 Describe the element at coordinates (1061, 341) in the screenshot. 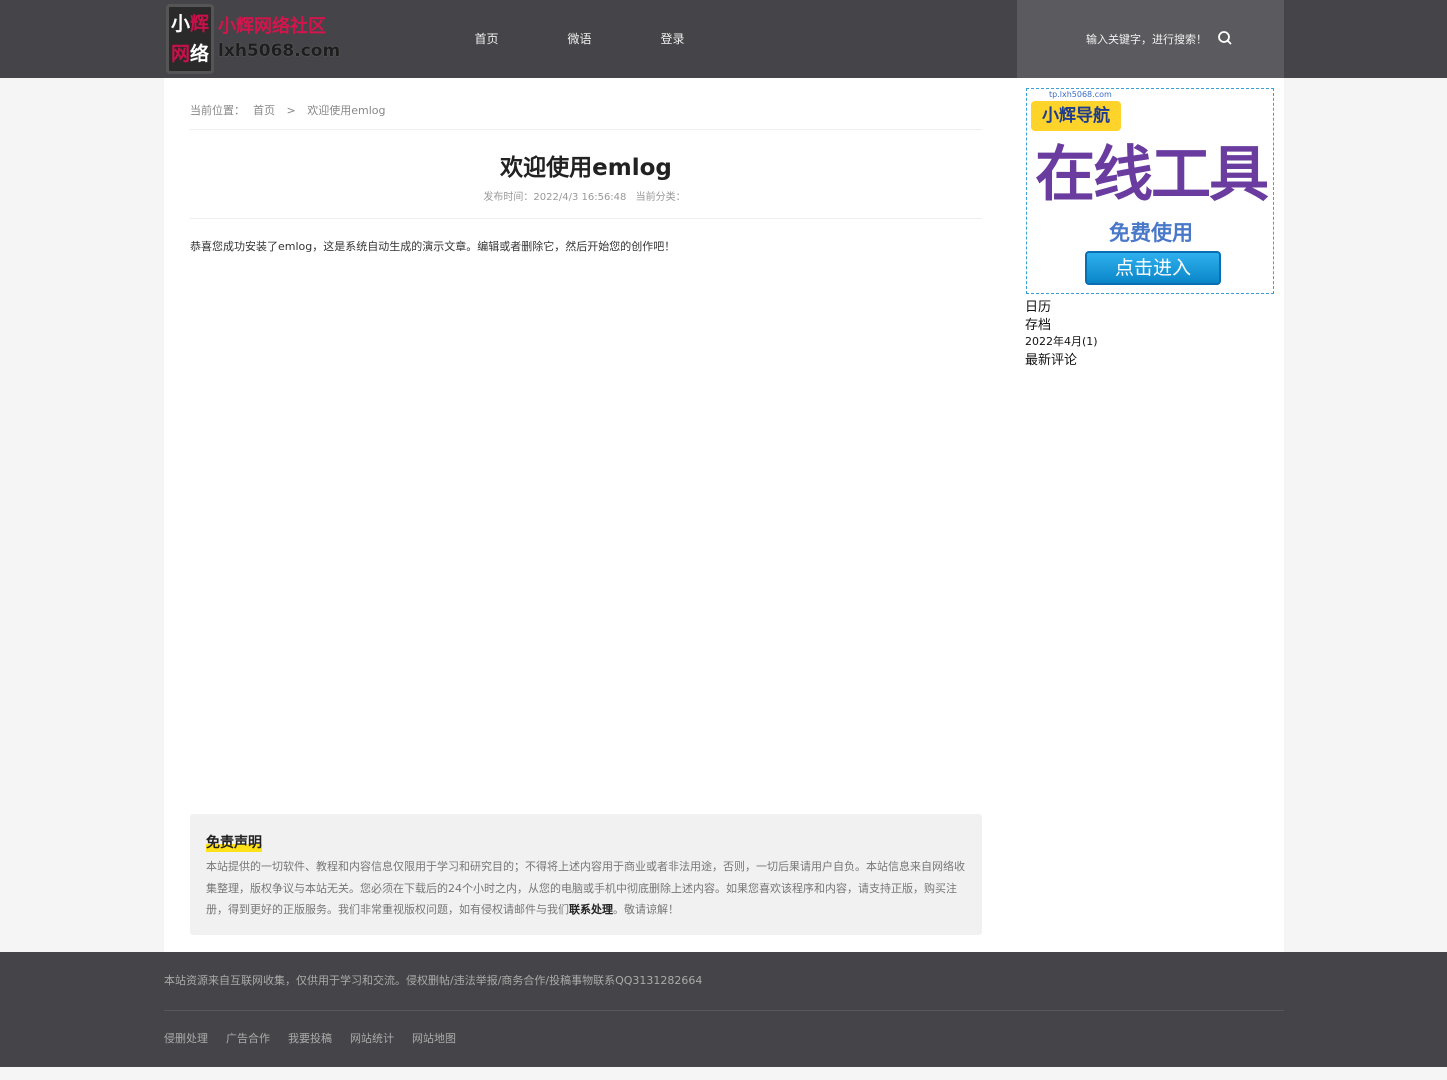

I see `sidebar-archive-item: 2022年4月(1)` at that location.